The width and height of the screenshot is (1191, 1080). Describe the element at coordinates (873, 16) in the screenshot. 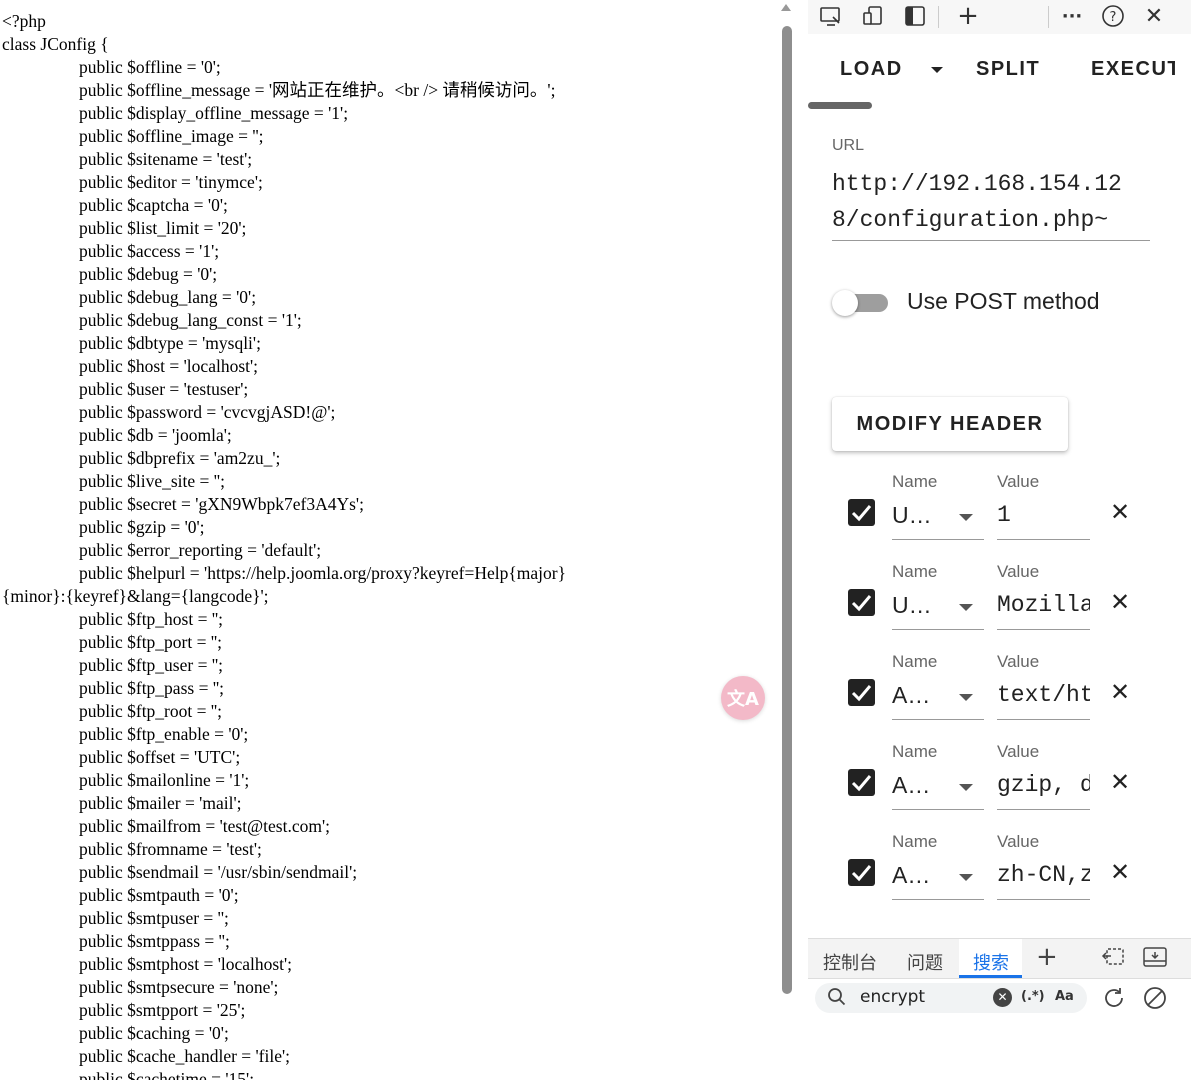

I see `device-toolbar-icon` at that location.